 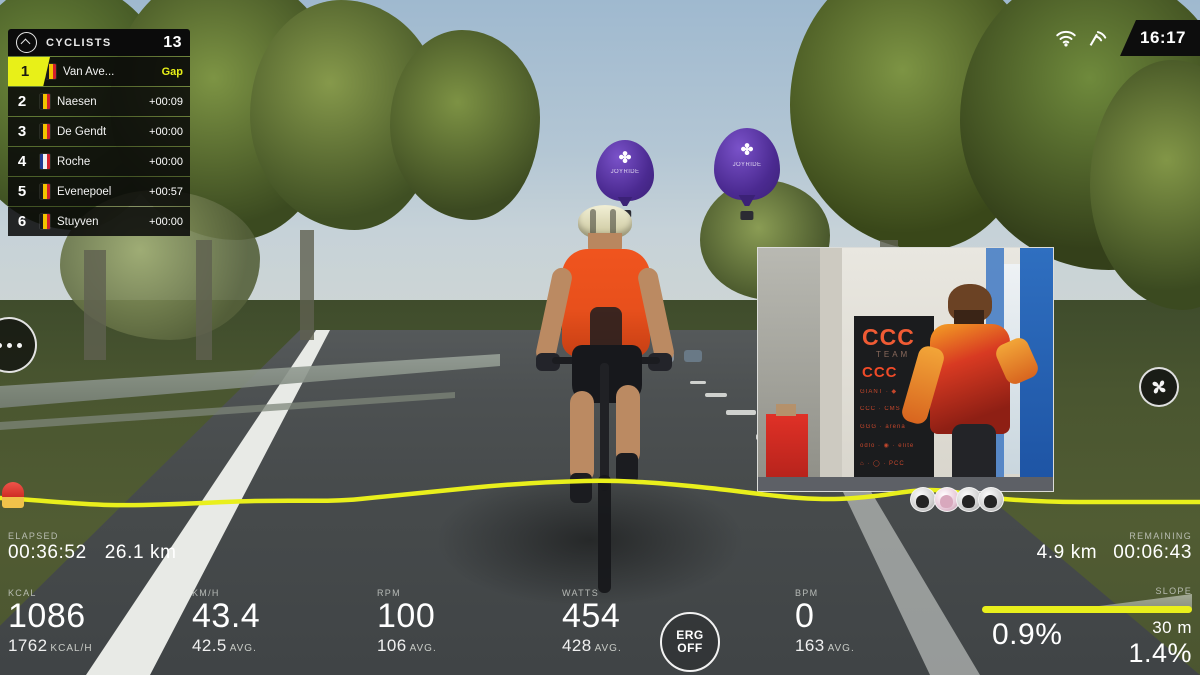 What do you see at coordinates (166, 191) in the screenshot?
I see `row-gap: +00:57` at bounding box center [166, 191].